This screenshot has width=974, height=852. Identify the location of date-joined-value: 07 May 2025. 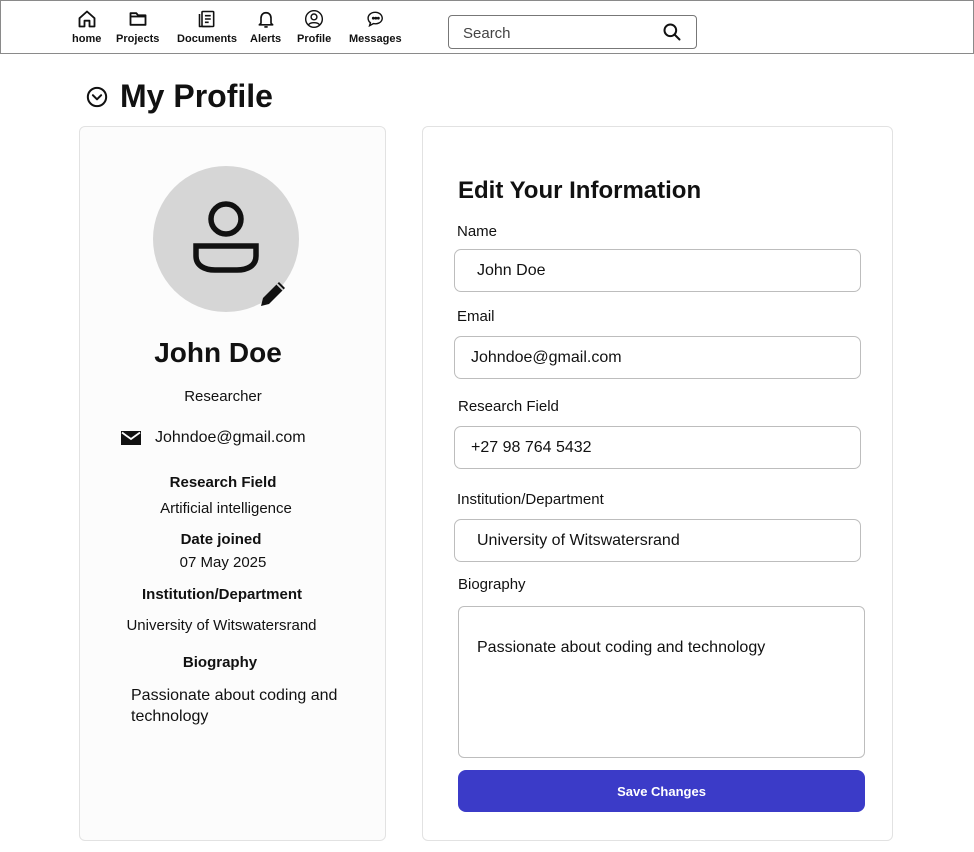
(223, 562).